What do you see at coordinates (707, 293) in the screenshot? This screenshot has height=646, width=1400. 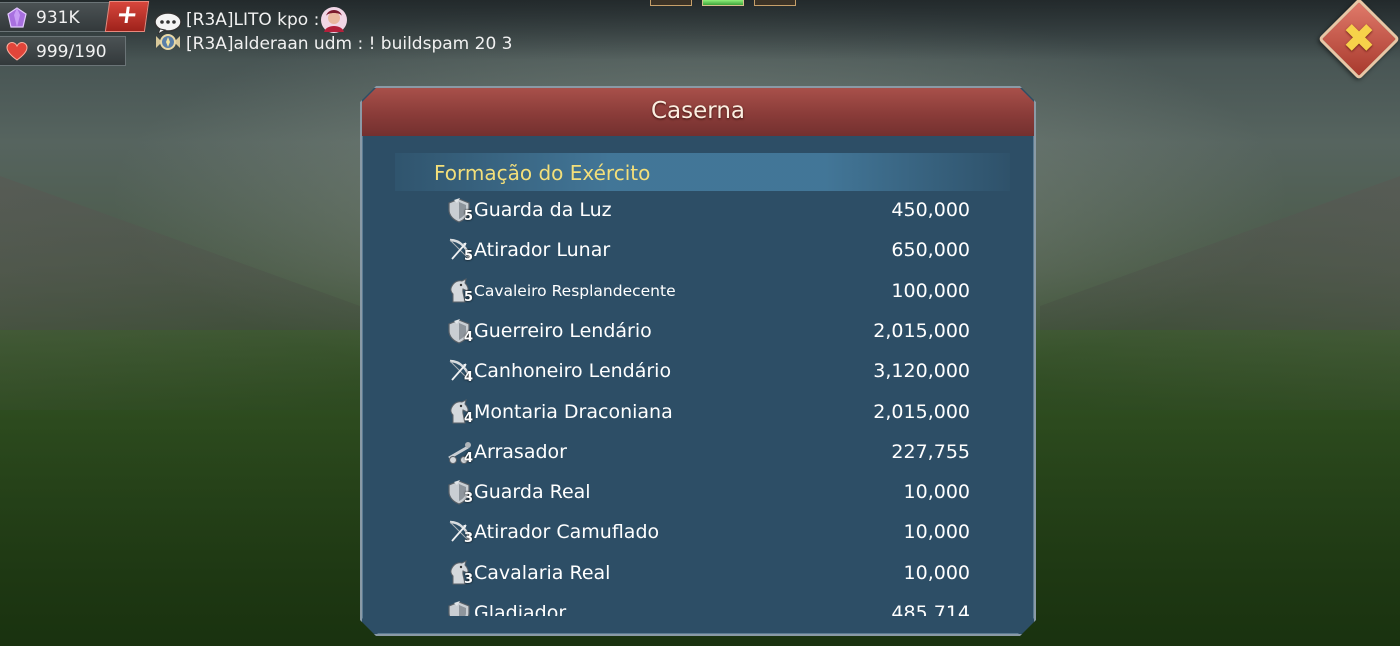 I see `troop-row: 5 Cavaleiro Resplandecente 100,000` at bounding box center [707, 293].